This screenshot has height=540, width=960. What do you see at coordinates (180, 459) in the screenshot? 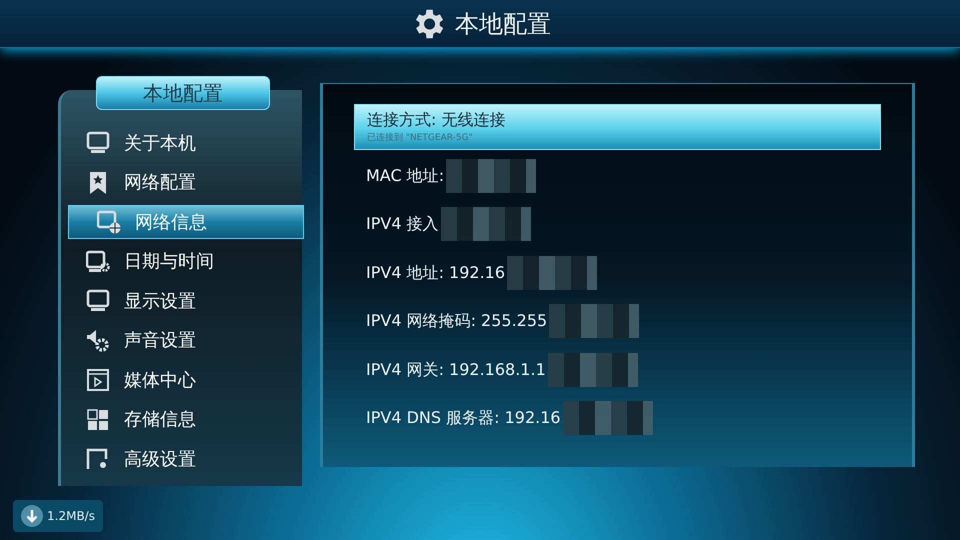
I see `sidebar-item: 高级设置` at bounding box center [180, 459].